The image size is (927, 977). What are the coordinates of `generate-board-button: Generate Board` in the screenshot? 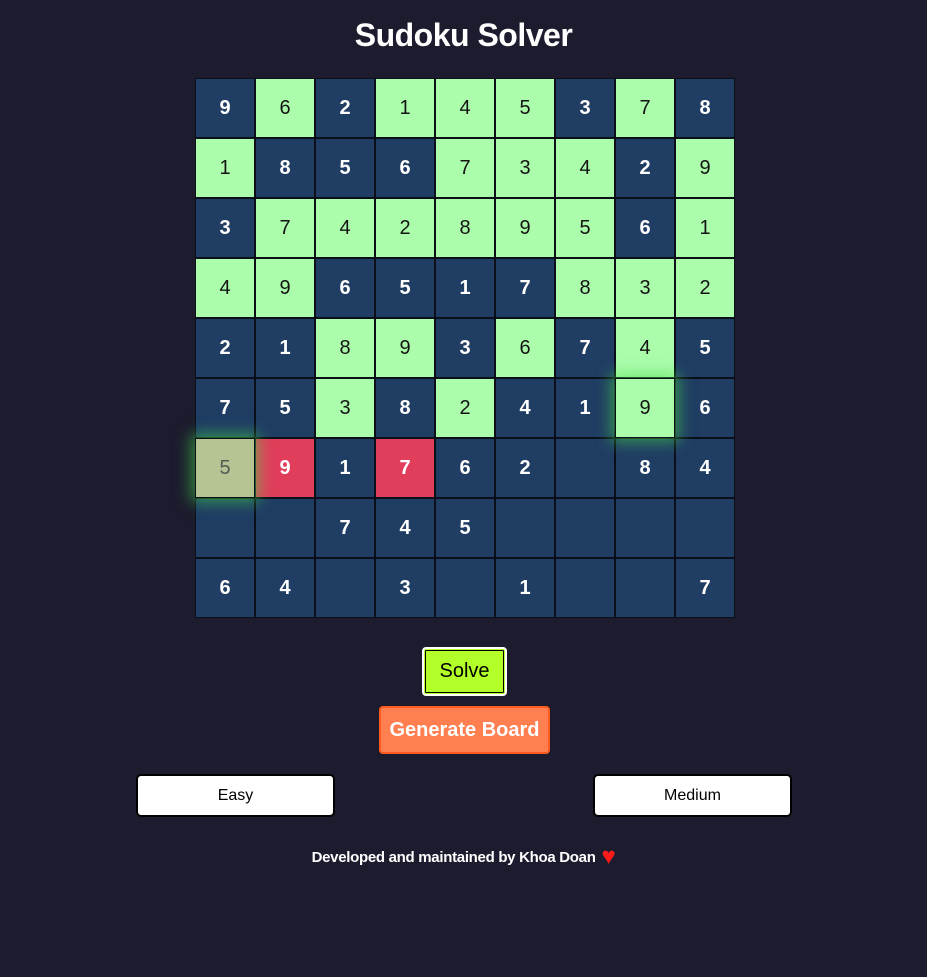 It's located at (464, 730).